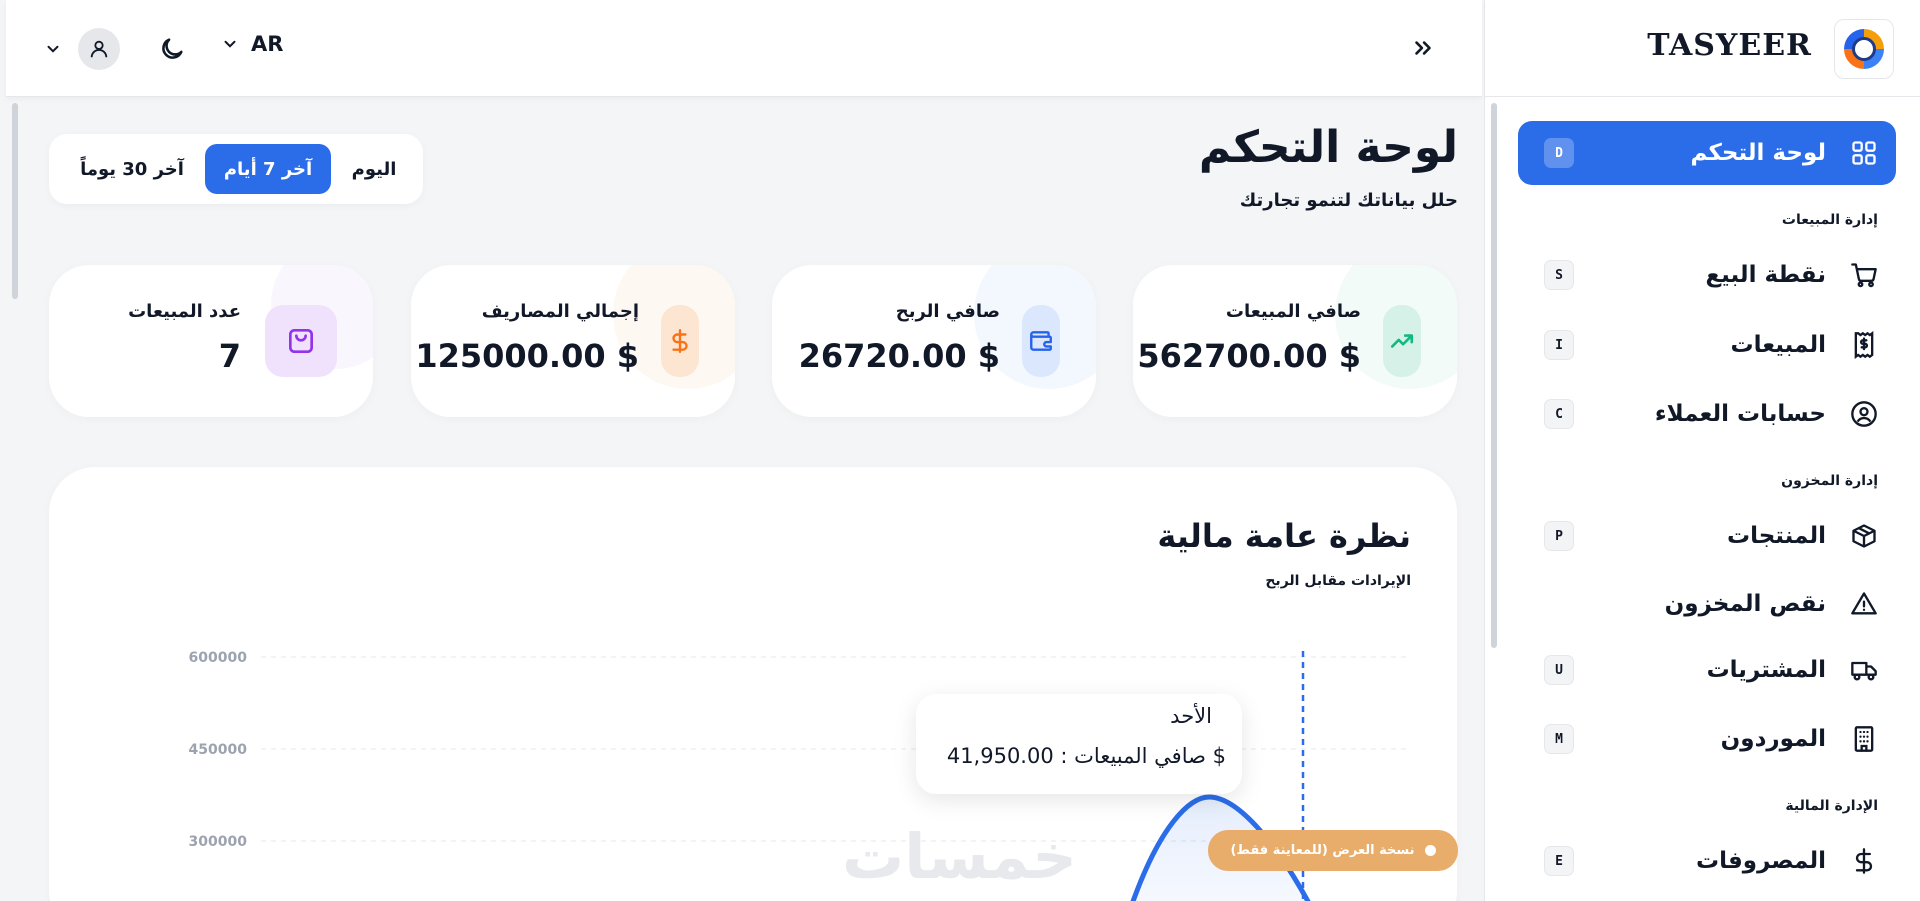  I want to click on stat-value: 562700.00 $, so click(1249, 356).